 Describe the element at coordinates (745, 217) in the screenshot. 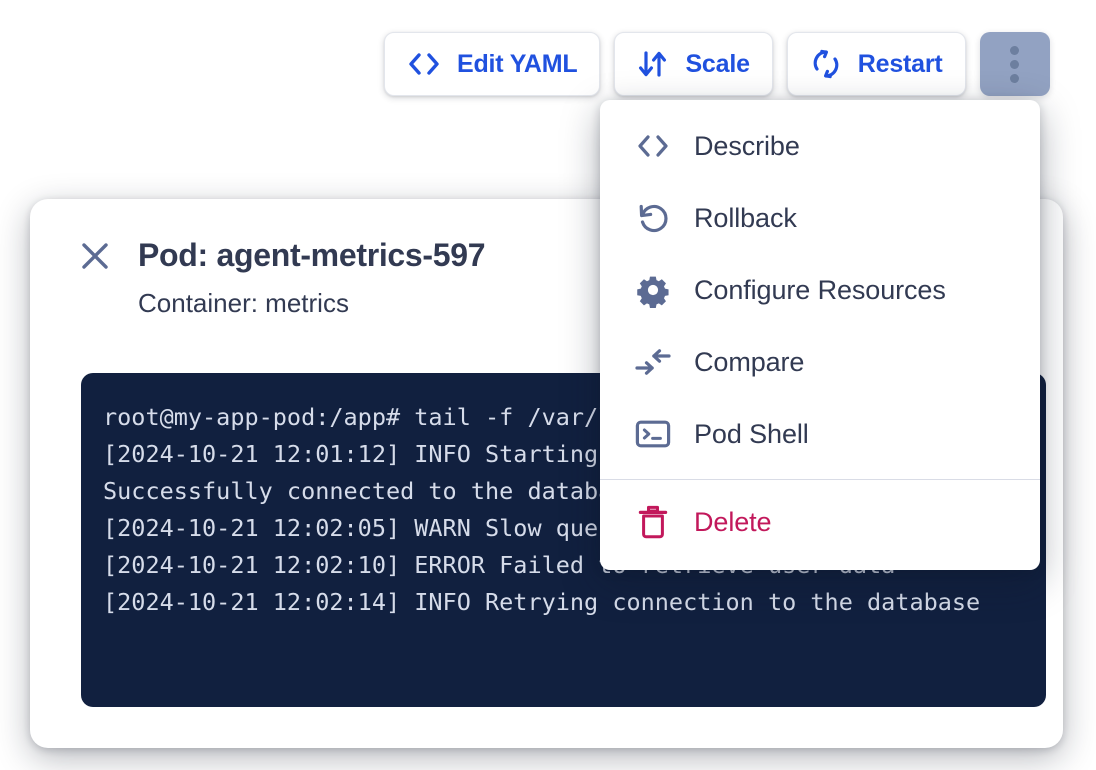

I see `menu-item-label: Rollback` at that location.